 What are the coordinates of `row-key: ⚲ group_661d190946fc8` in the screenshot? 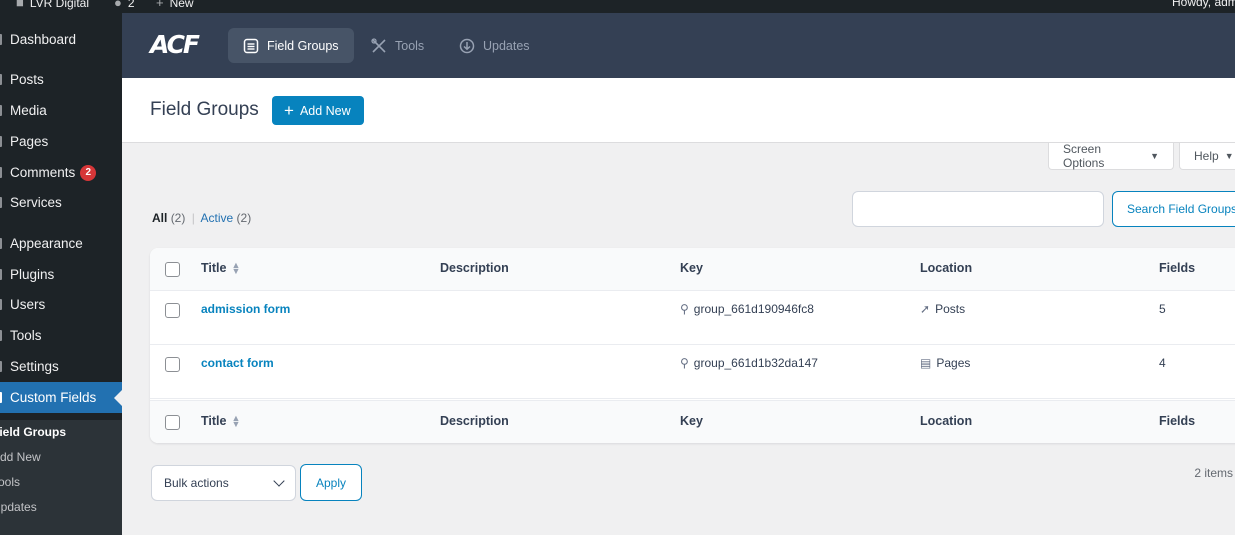 It's located at (747, 309).